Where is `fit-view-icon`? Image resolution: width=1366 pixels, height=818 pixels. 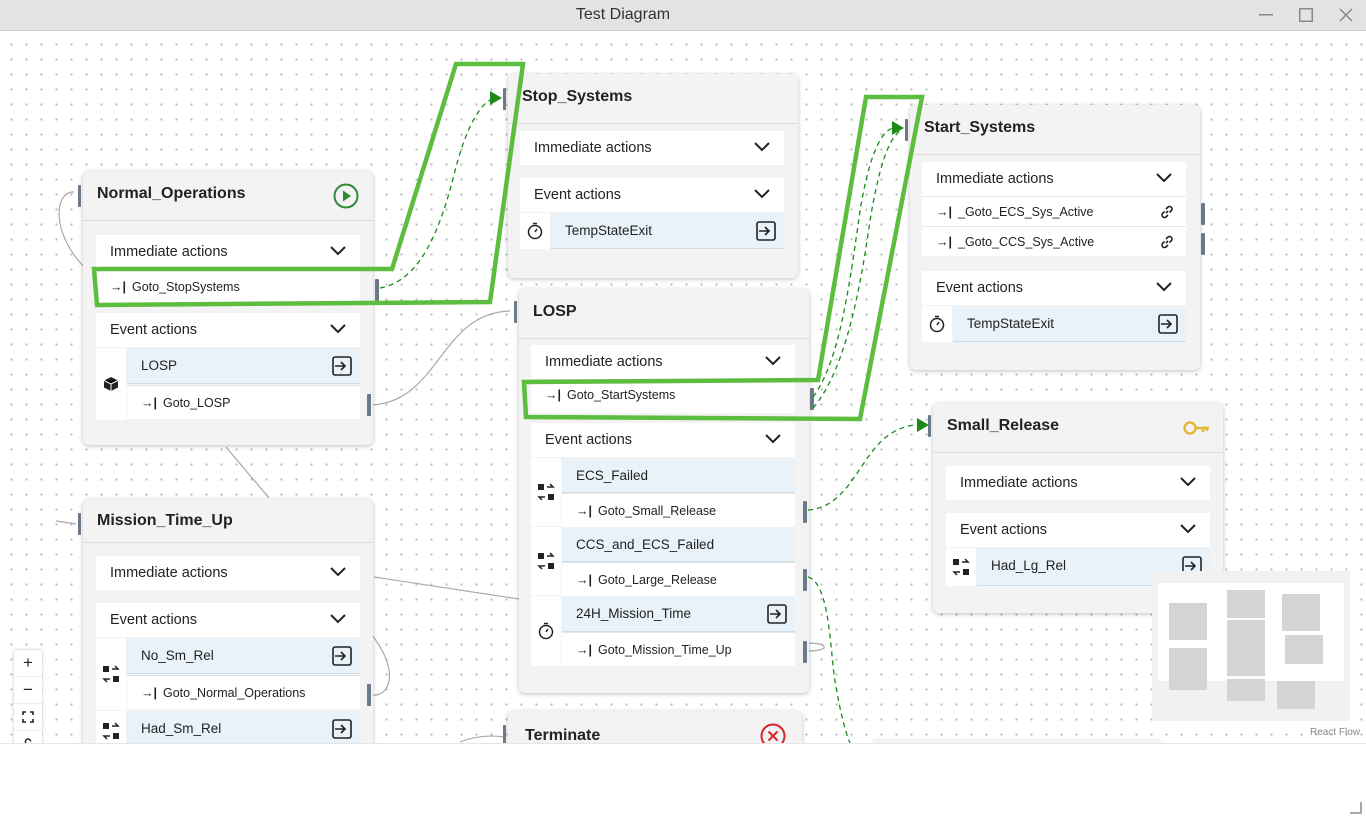
fit-view-icon is located at coordinates (28, 717).